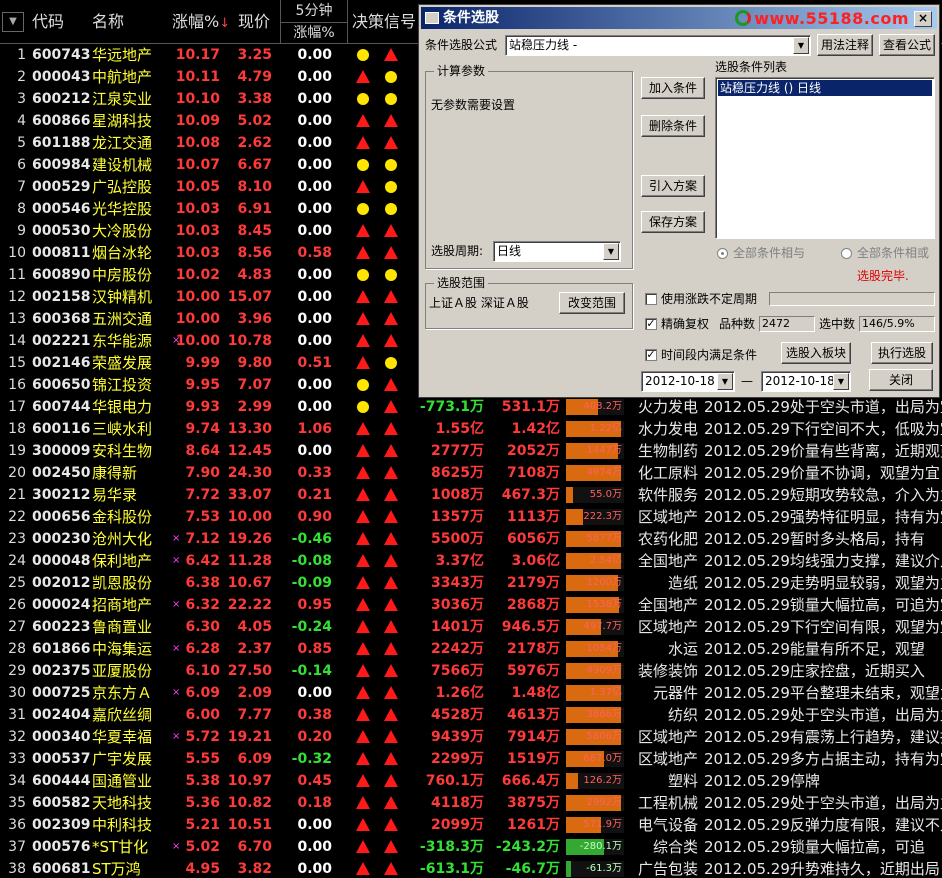  I want to click on condition-list-item: 站稳压力线 () 日线, so click(825, 88).